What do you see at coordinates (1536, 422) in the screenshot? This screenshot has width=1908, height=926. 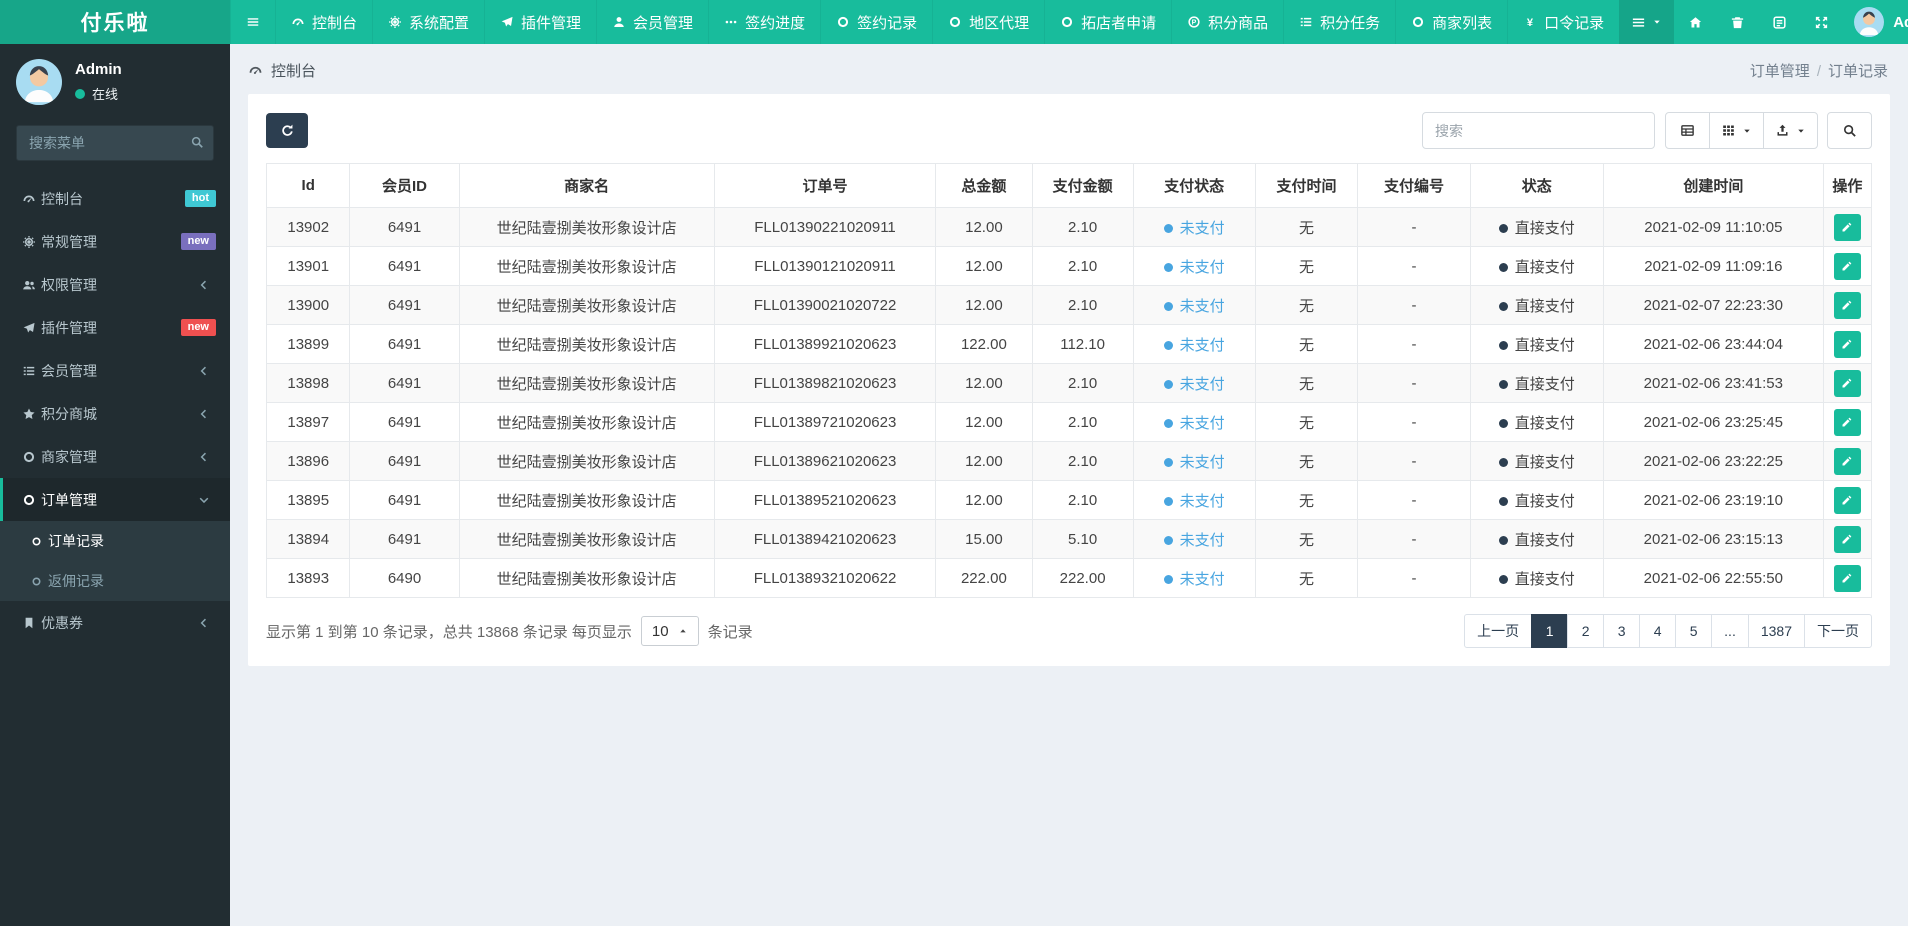 I see `cell-status: 直接支付` at bounding box center [1536, 422].